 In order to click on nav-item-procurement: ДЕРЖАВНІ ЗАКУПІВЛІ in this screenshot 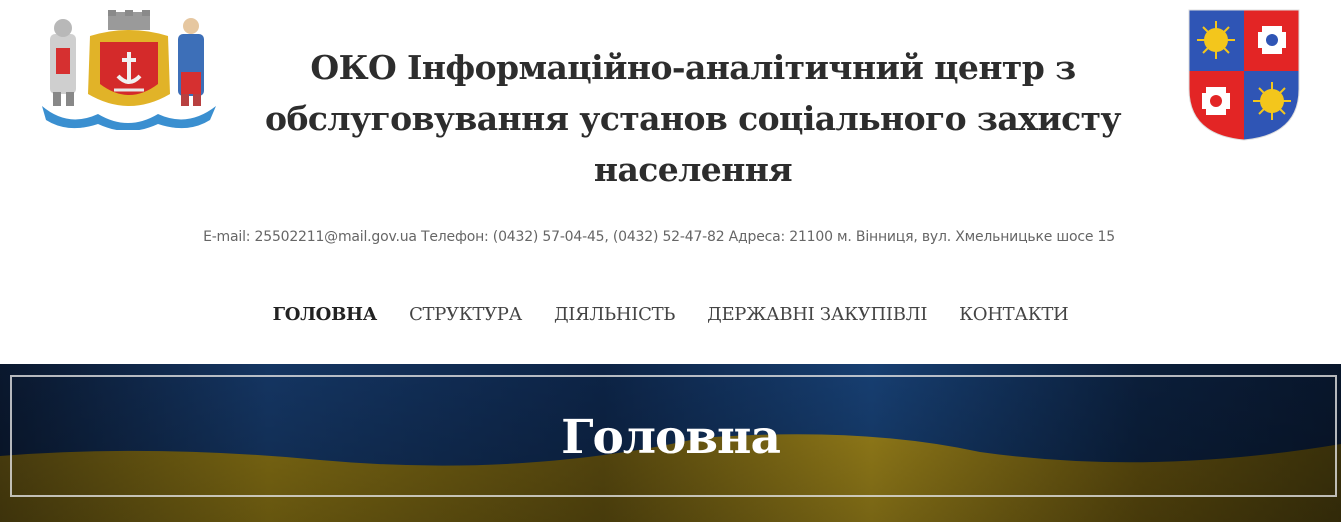, I will do `click(817, 314)`.